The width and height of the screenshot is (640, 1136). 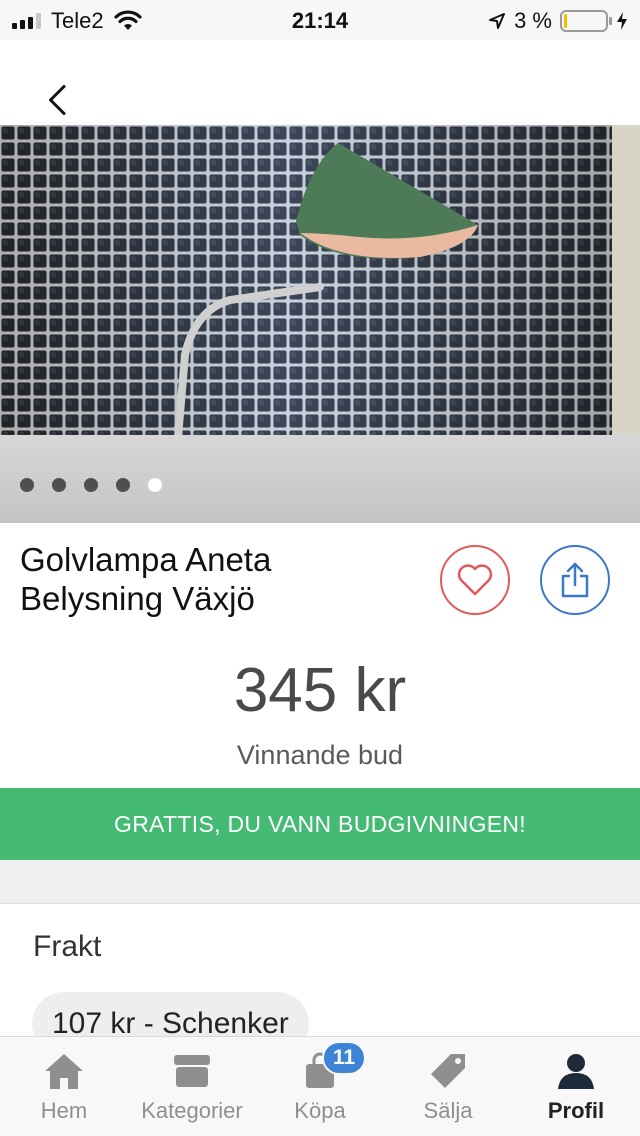 What do you see at coordinates (344, 1058) in the screenshot?
I see `cart-badge: 11` at bounding box center [344, 1058].